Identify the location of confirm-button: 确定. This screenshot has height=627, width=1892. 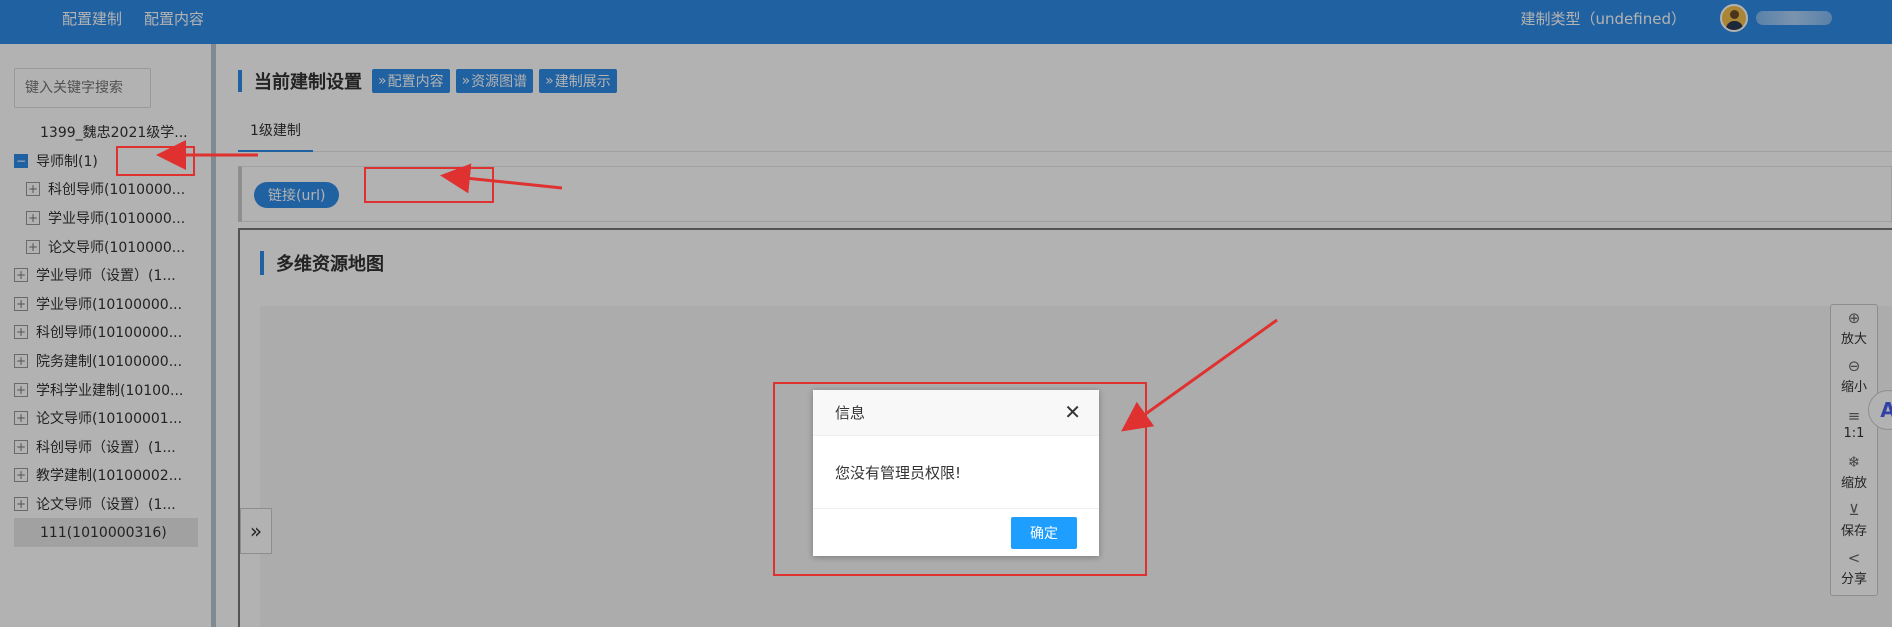
(1044, 532).